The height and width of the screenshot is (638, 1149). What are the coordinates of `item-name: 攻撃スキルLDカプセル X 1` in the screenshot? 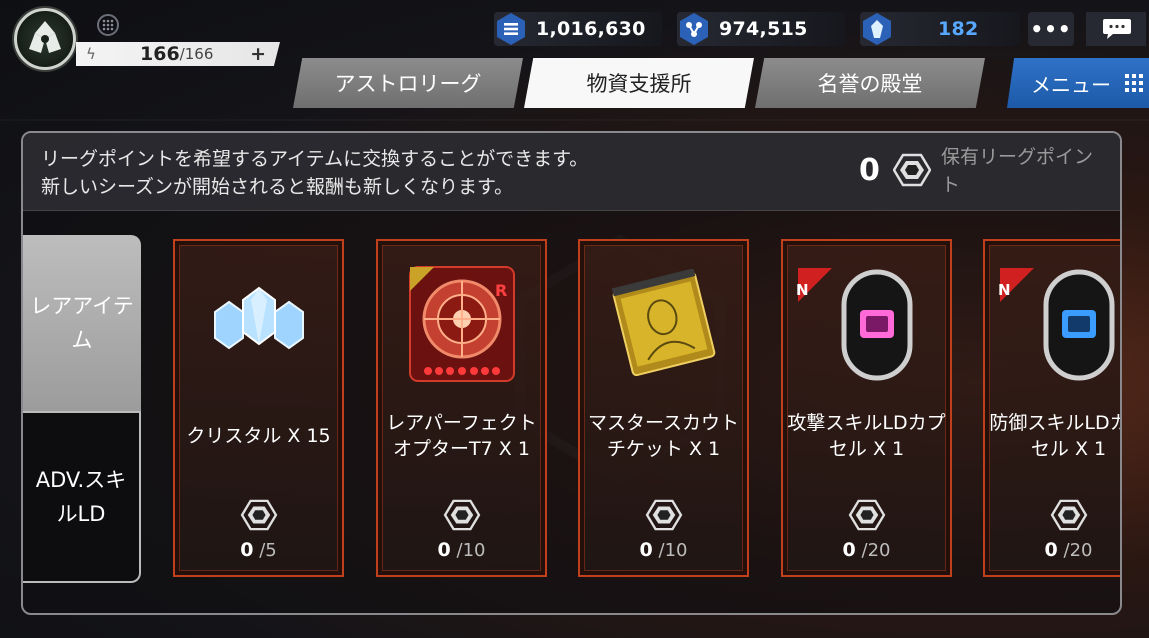 It's located at (866, 436).